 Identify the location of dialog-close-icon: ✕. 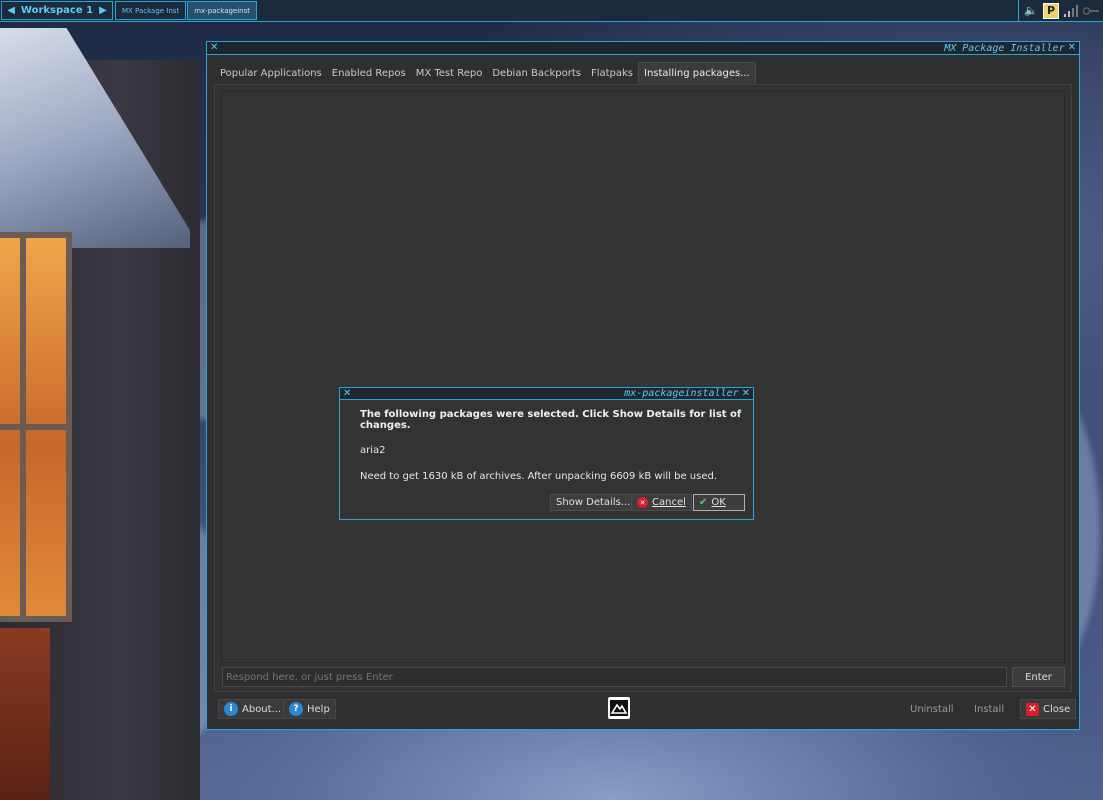
(347, 393).